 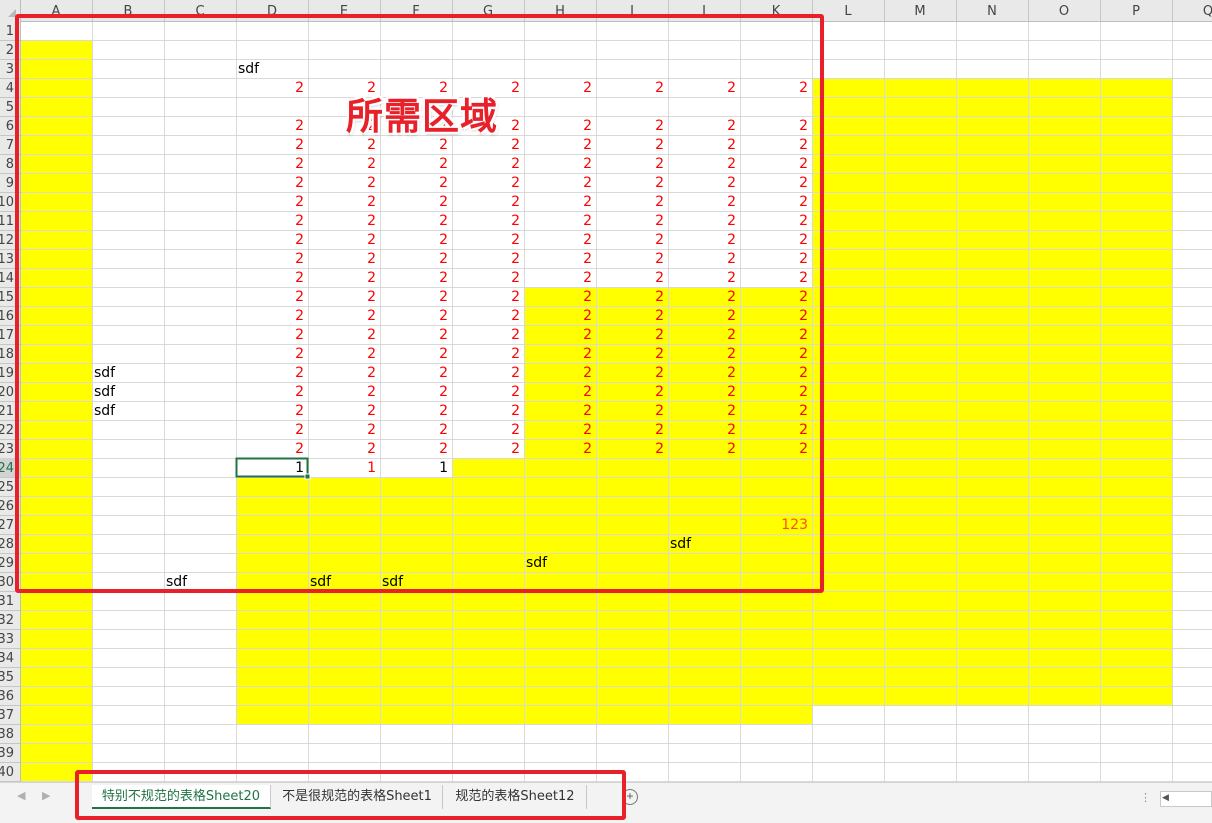 I want to click on row-header-37: 37, so click(x=7, y=715).